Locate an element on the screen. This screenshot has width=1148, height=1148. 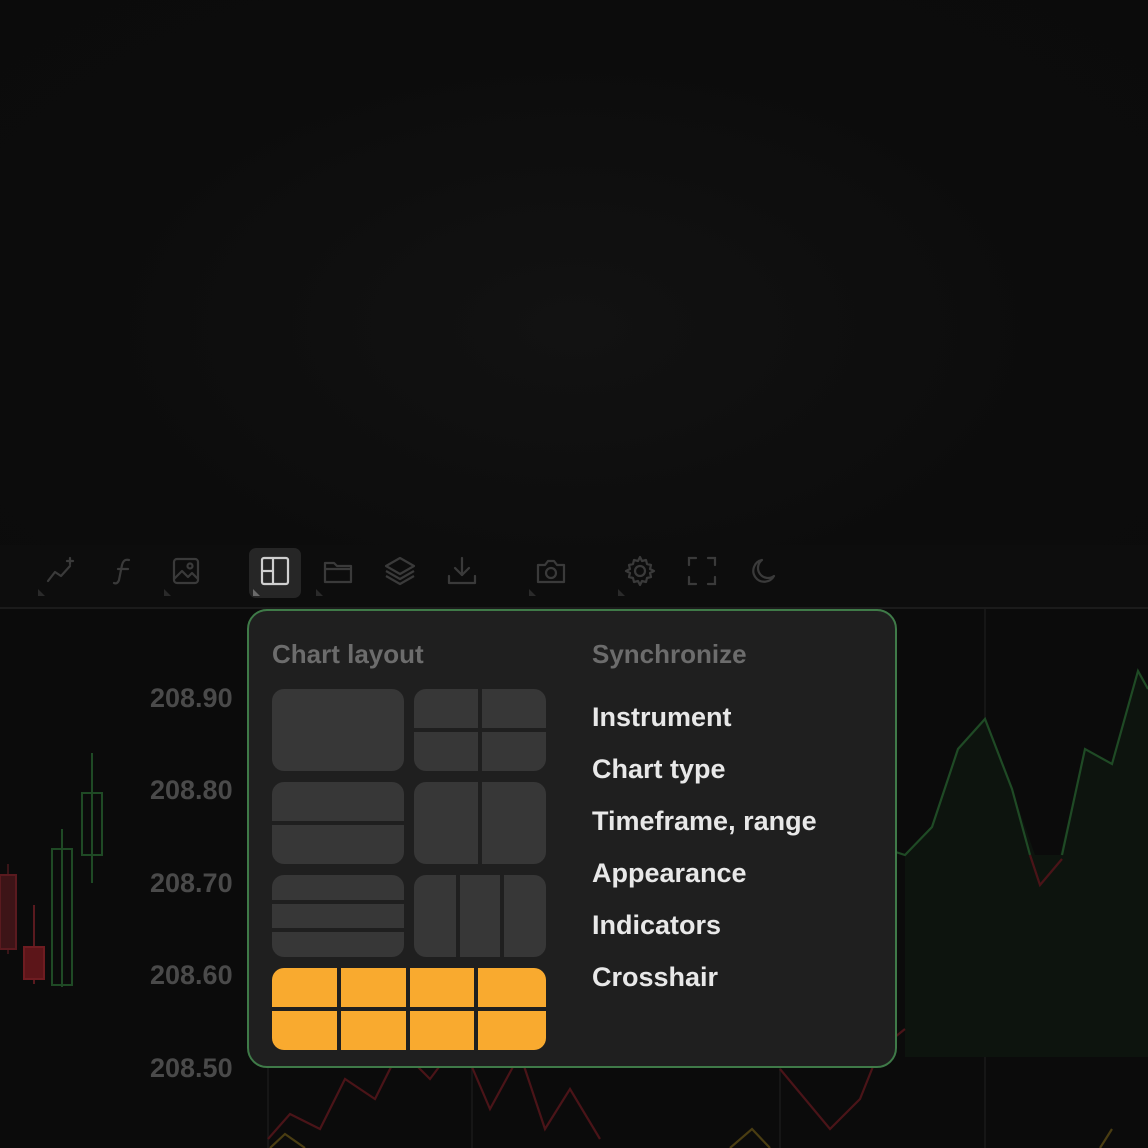
image-frame-icon is located at coordinates (186, 573).